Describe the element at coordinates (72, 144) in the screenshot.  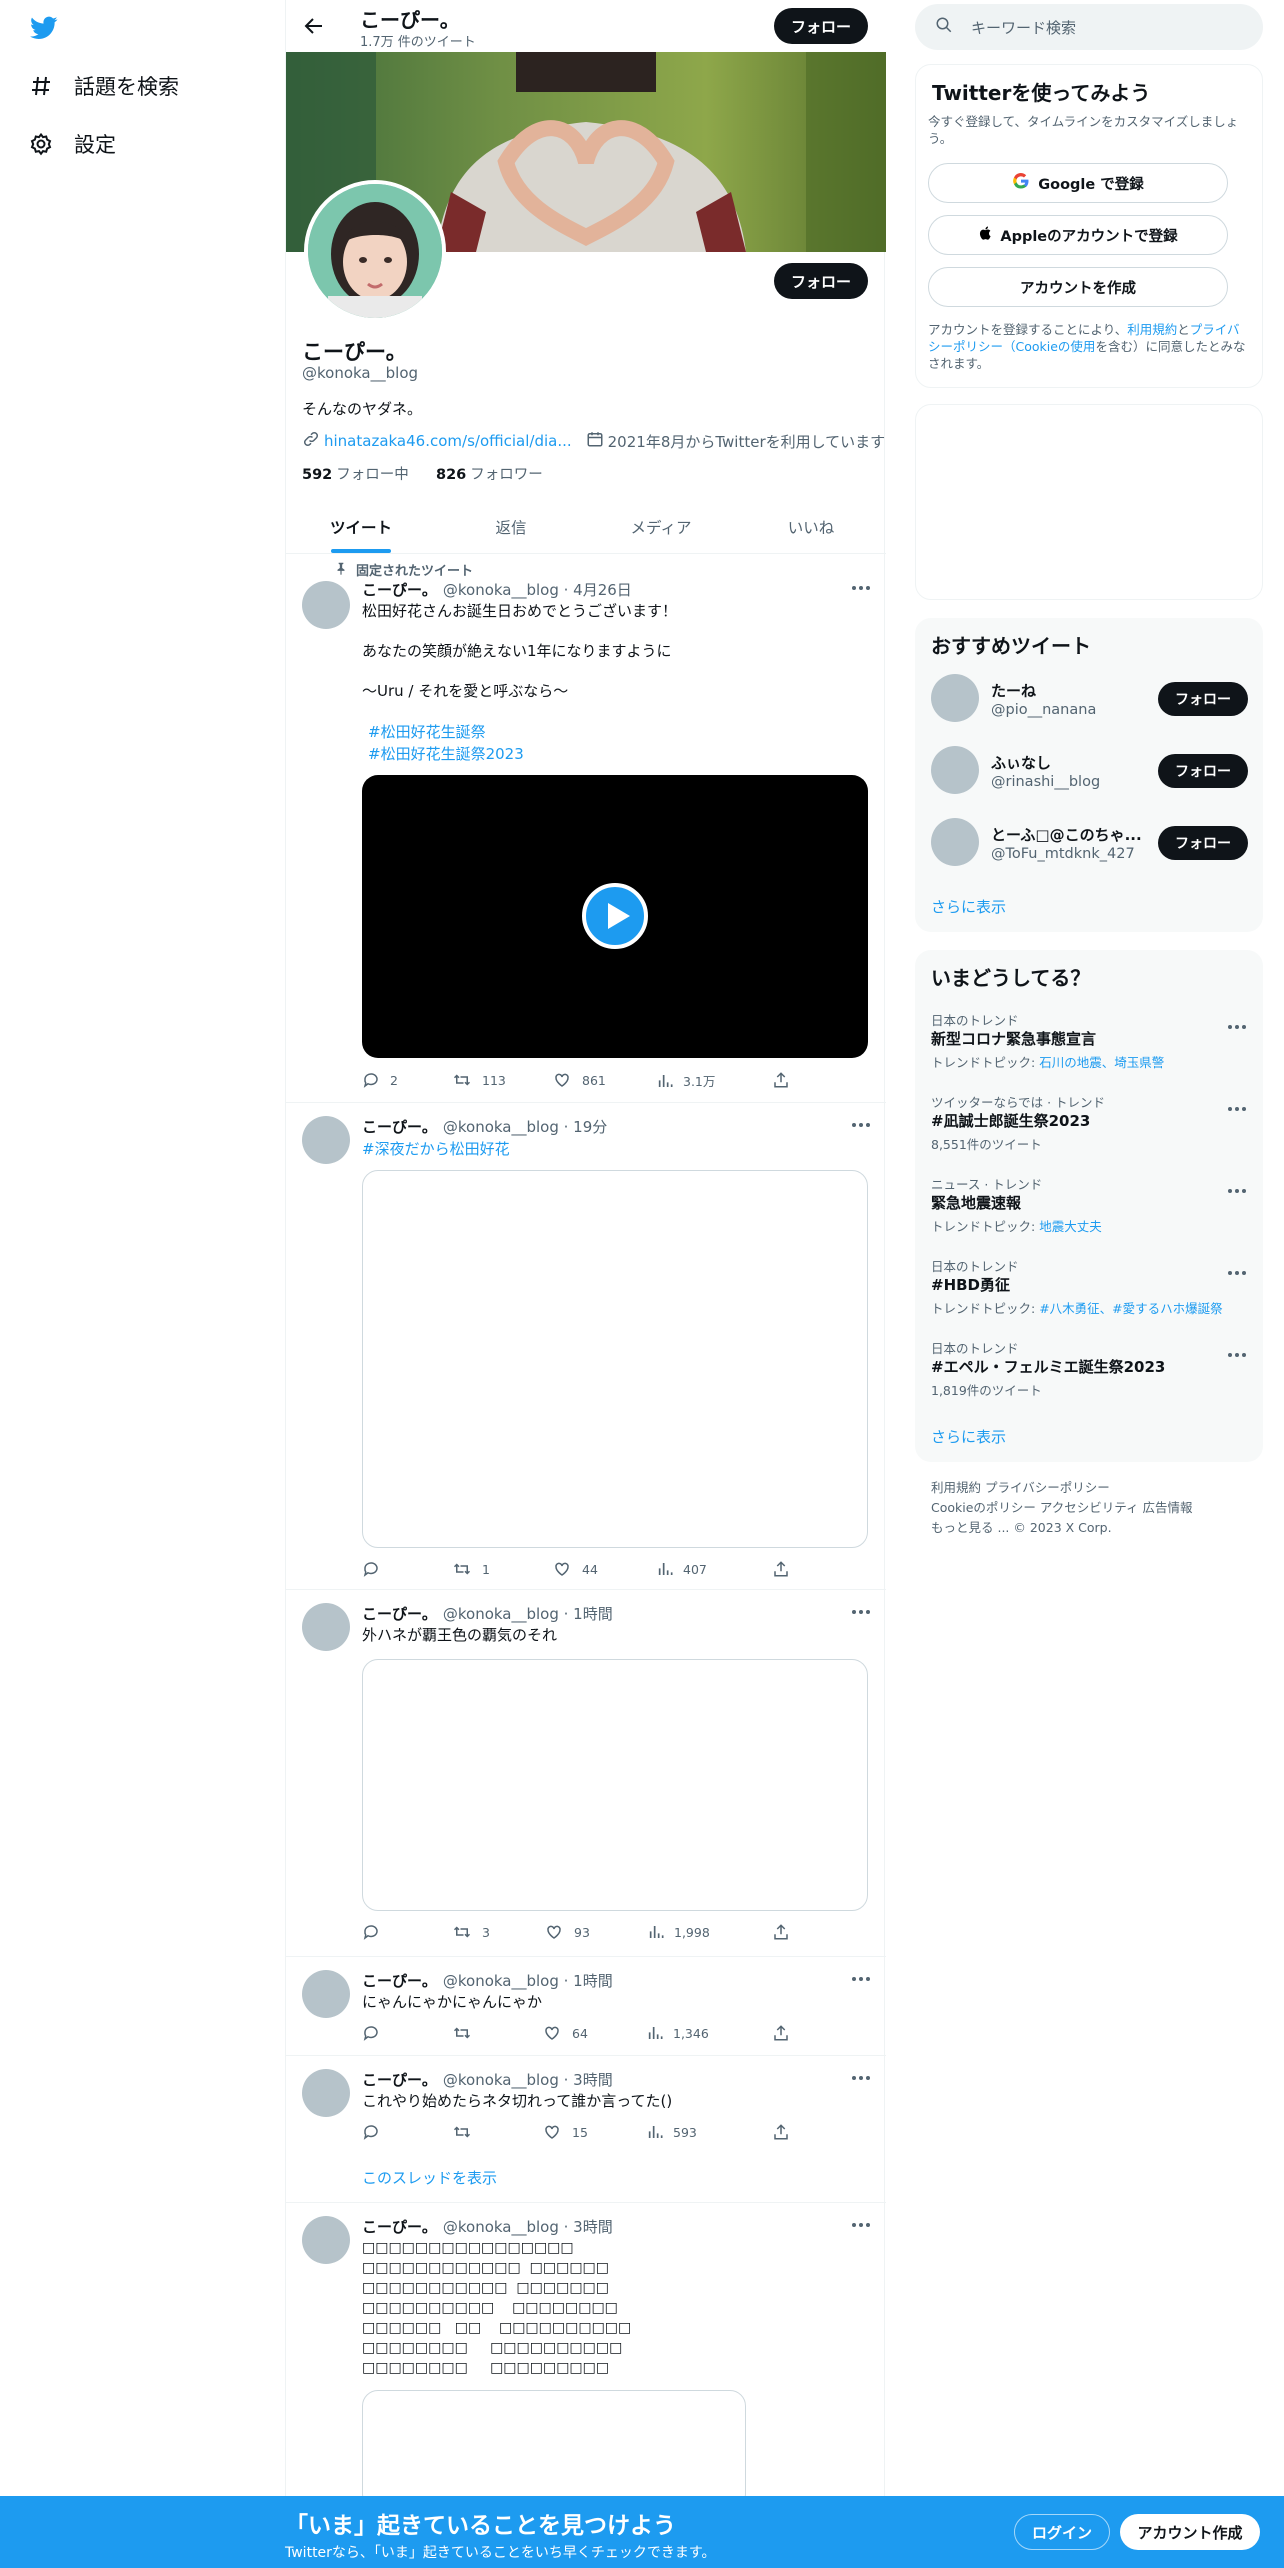
I see `nav-item-settings: 設定` at that location.